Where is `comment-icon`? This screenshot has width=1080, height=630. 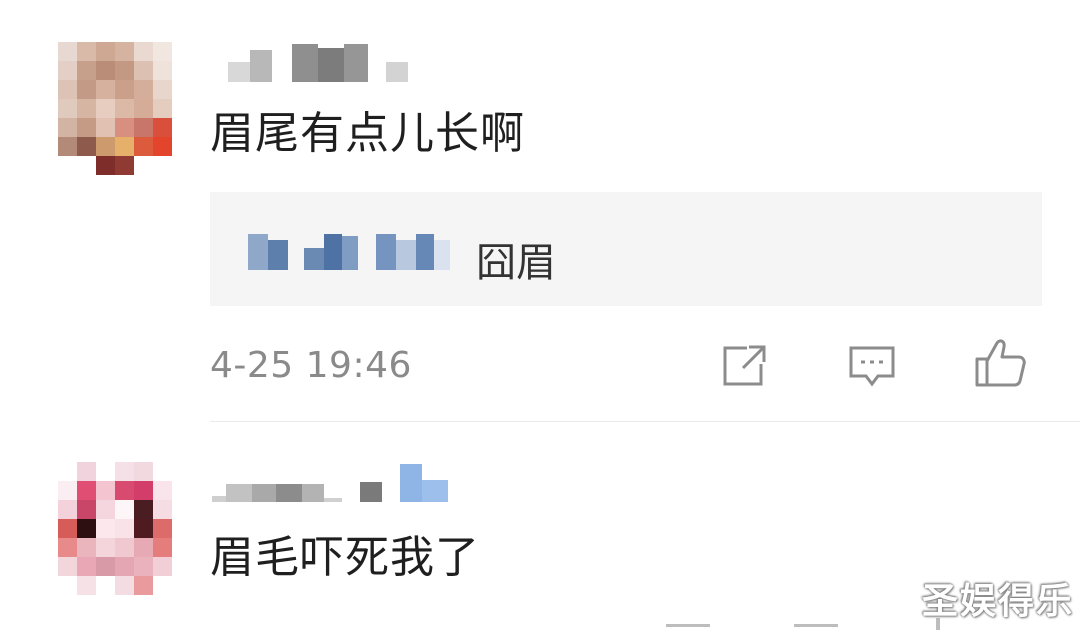
comment-icon is located at coordinates (872, 366).